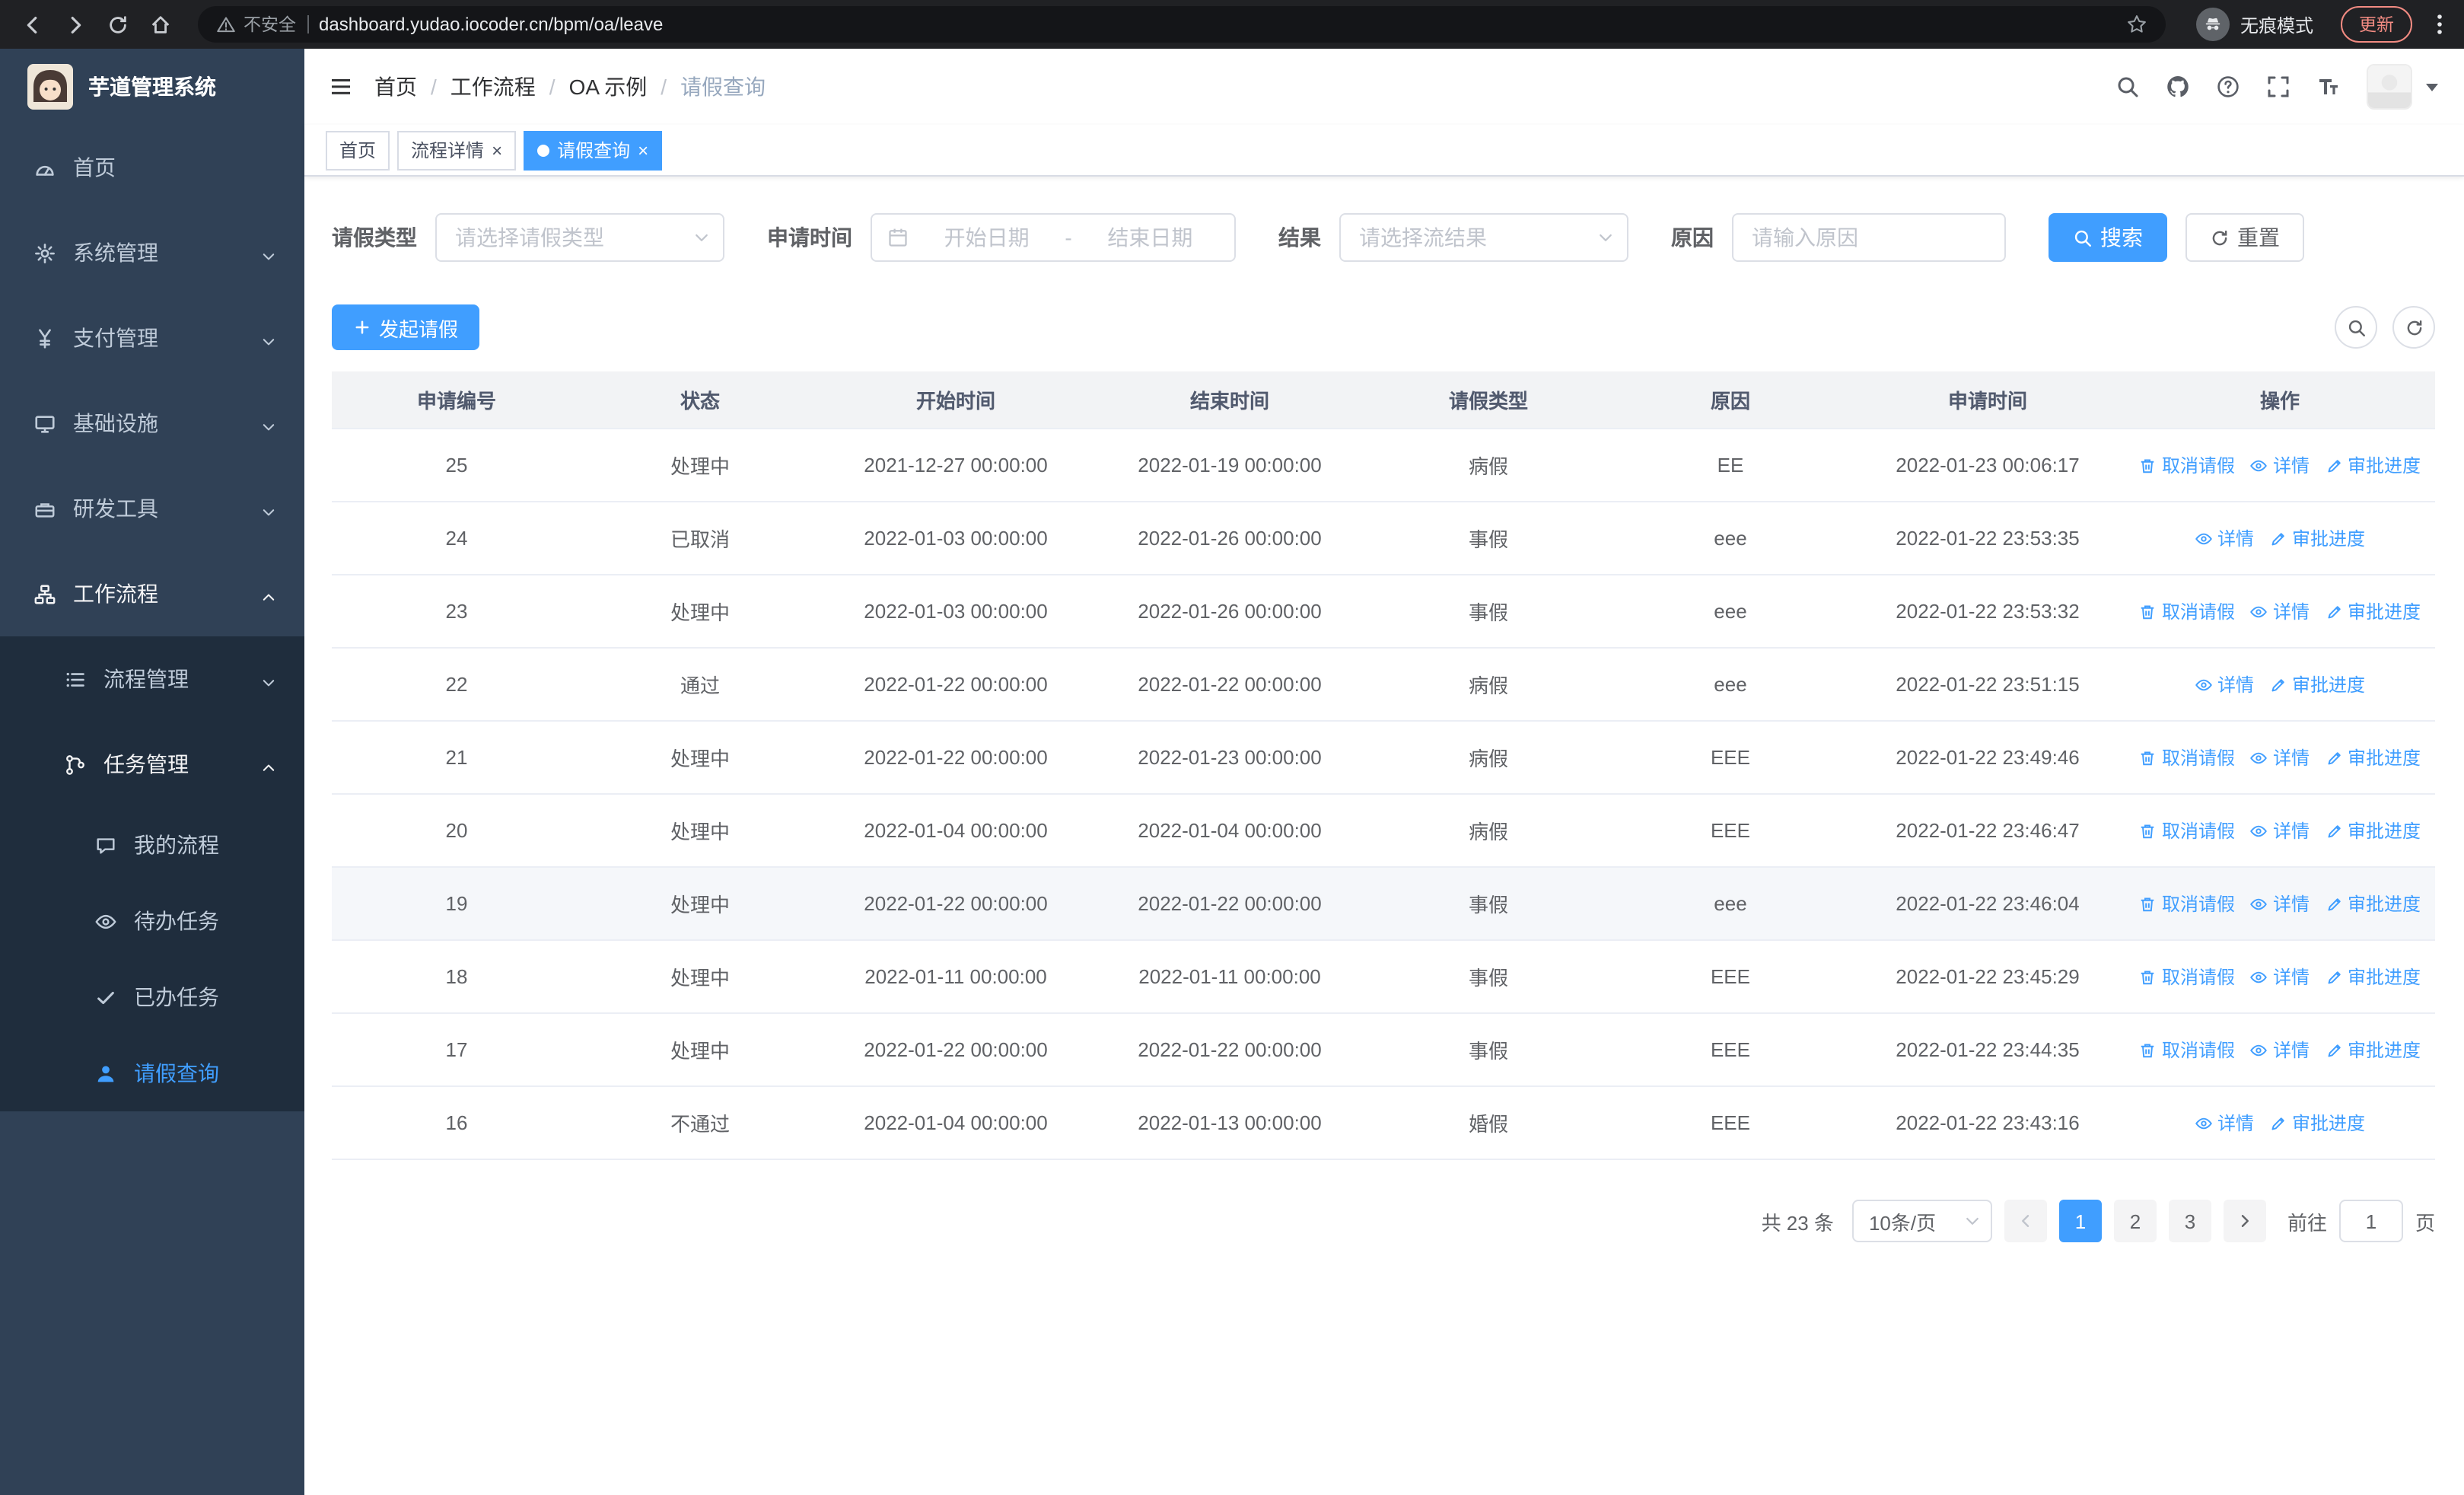 The width and height of the screenshot is (2464, 1495). Describe the element at coordinates (152, 252) in the screenshot. I see `sidebar-item-system-management: 系统管理` at that location.